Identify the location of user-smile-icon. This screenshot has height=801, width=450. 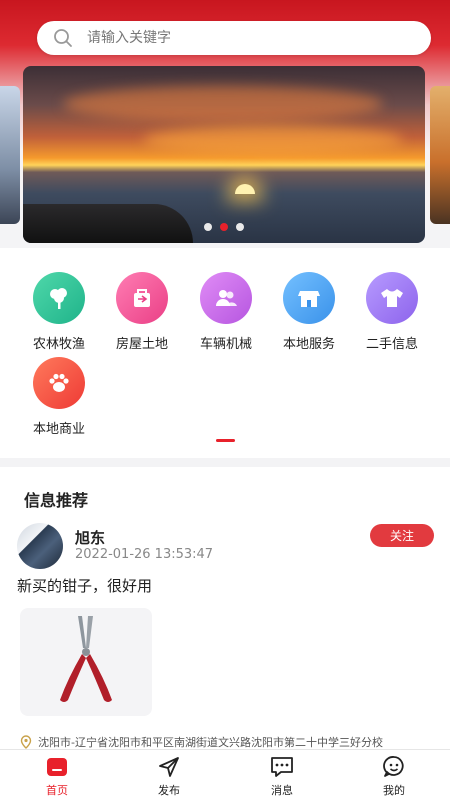
(394, 767).